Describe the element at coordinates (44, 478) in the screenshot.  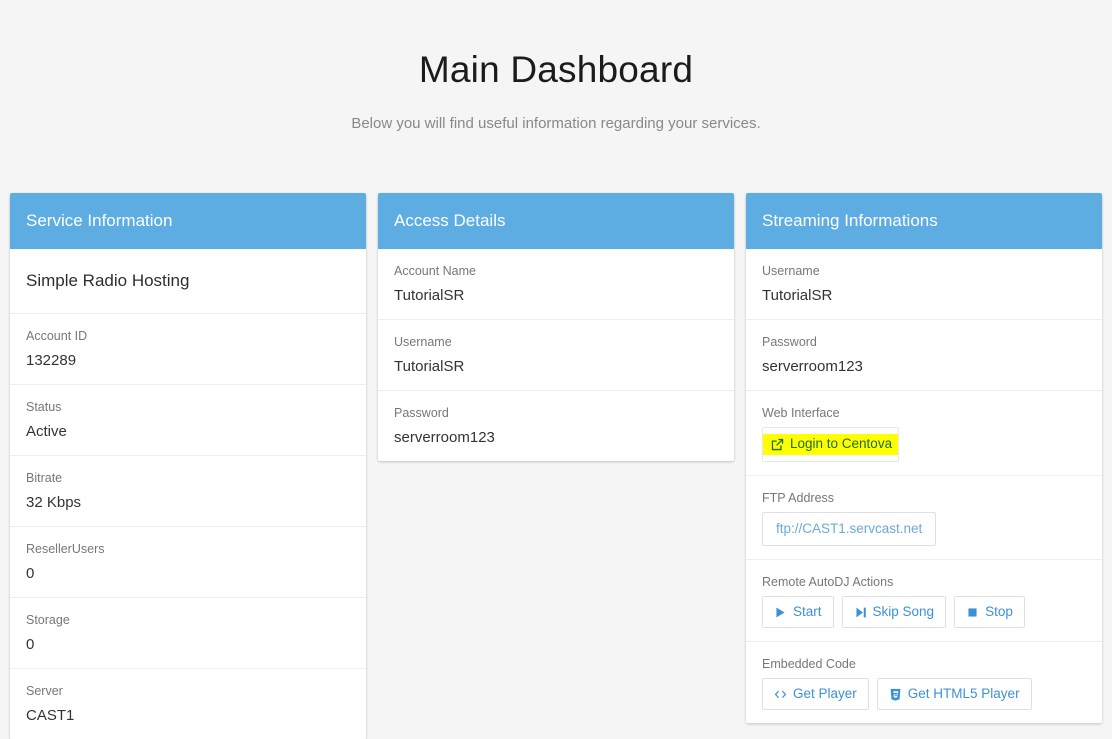
I see `field-label-bitrate: Bitrate` at that location.